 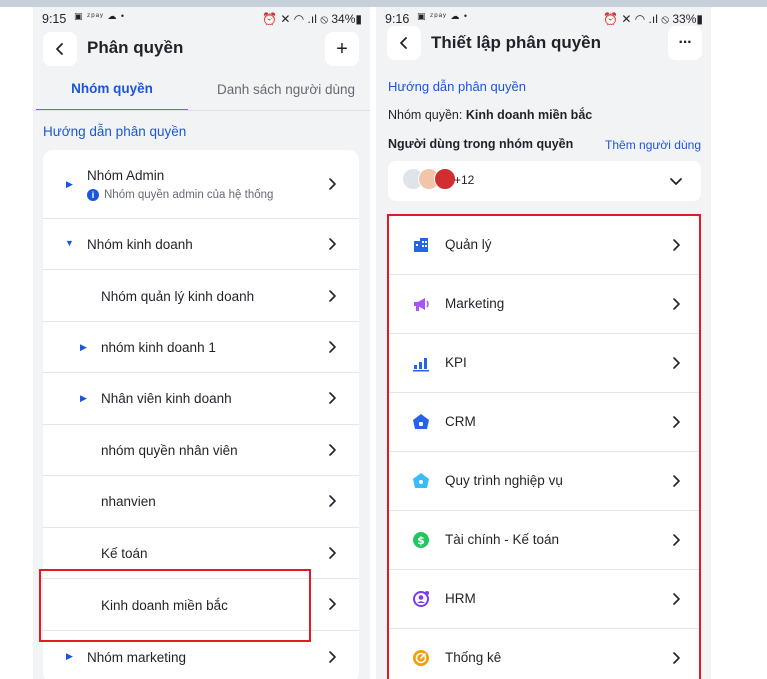 I want to click on status-battery: ⏰ ✕ ◠ .ıl ⦸ 33%▮, so click(x=653, y=19).